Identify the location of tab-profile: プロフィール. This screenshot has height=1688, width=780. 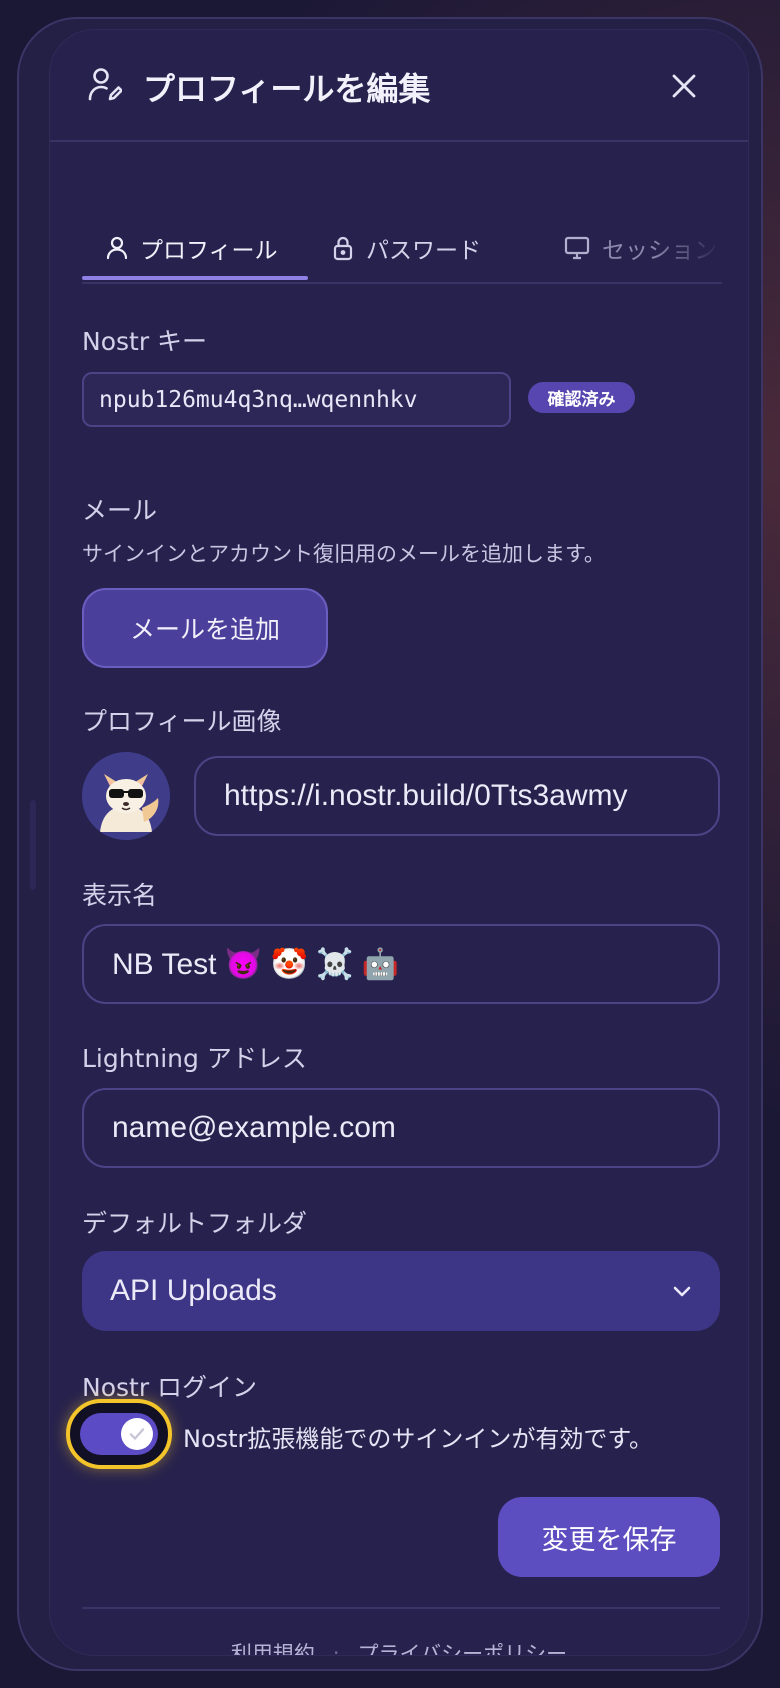
(192, 248).